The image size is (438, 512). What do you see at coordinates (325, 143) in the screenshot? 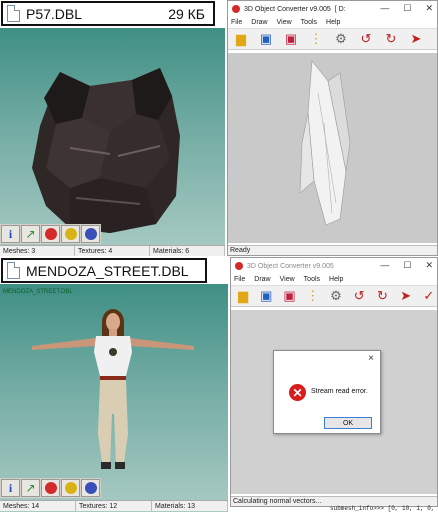
I see `wireframe-model` at bounding box center [325, 143].